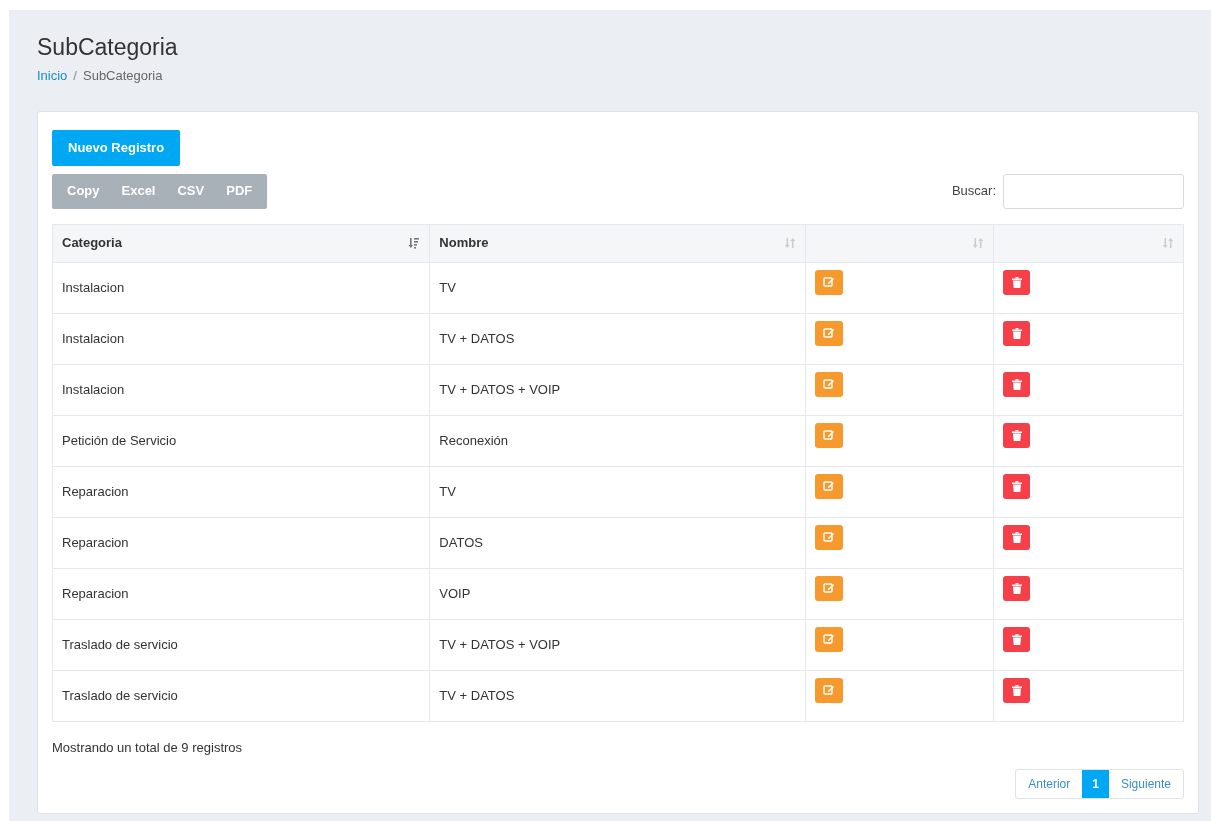  What do you see at coordinates (464, 243) in the screenshot?
I see `column-title: Nombre` at bounding box center [464, 243].